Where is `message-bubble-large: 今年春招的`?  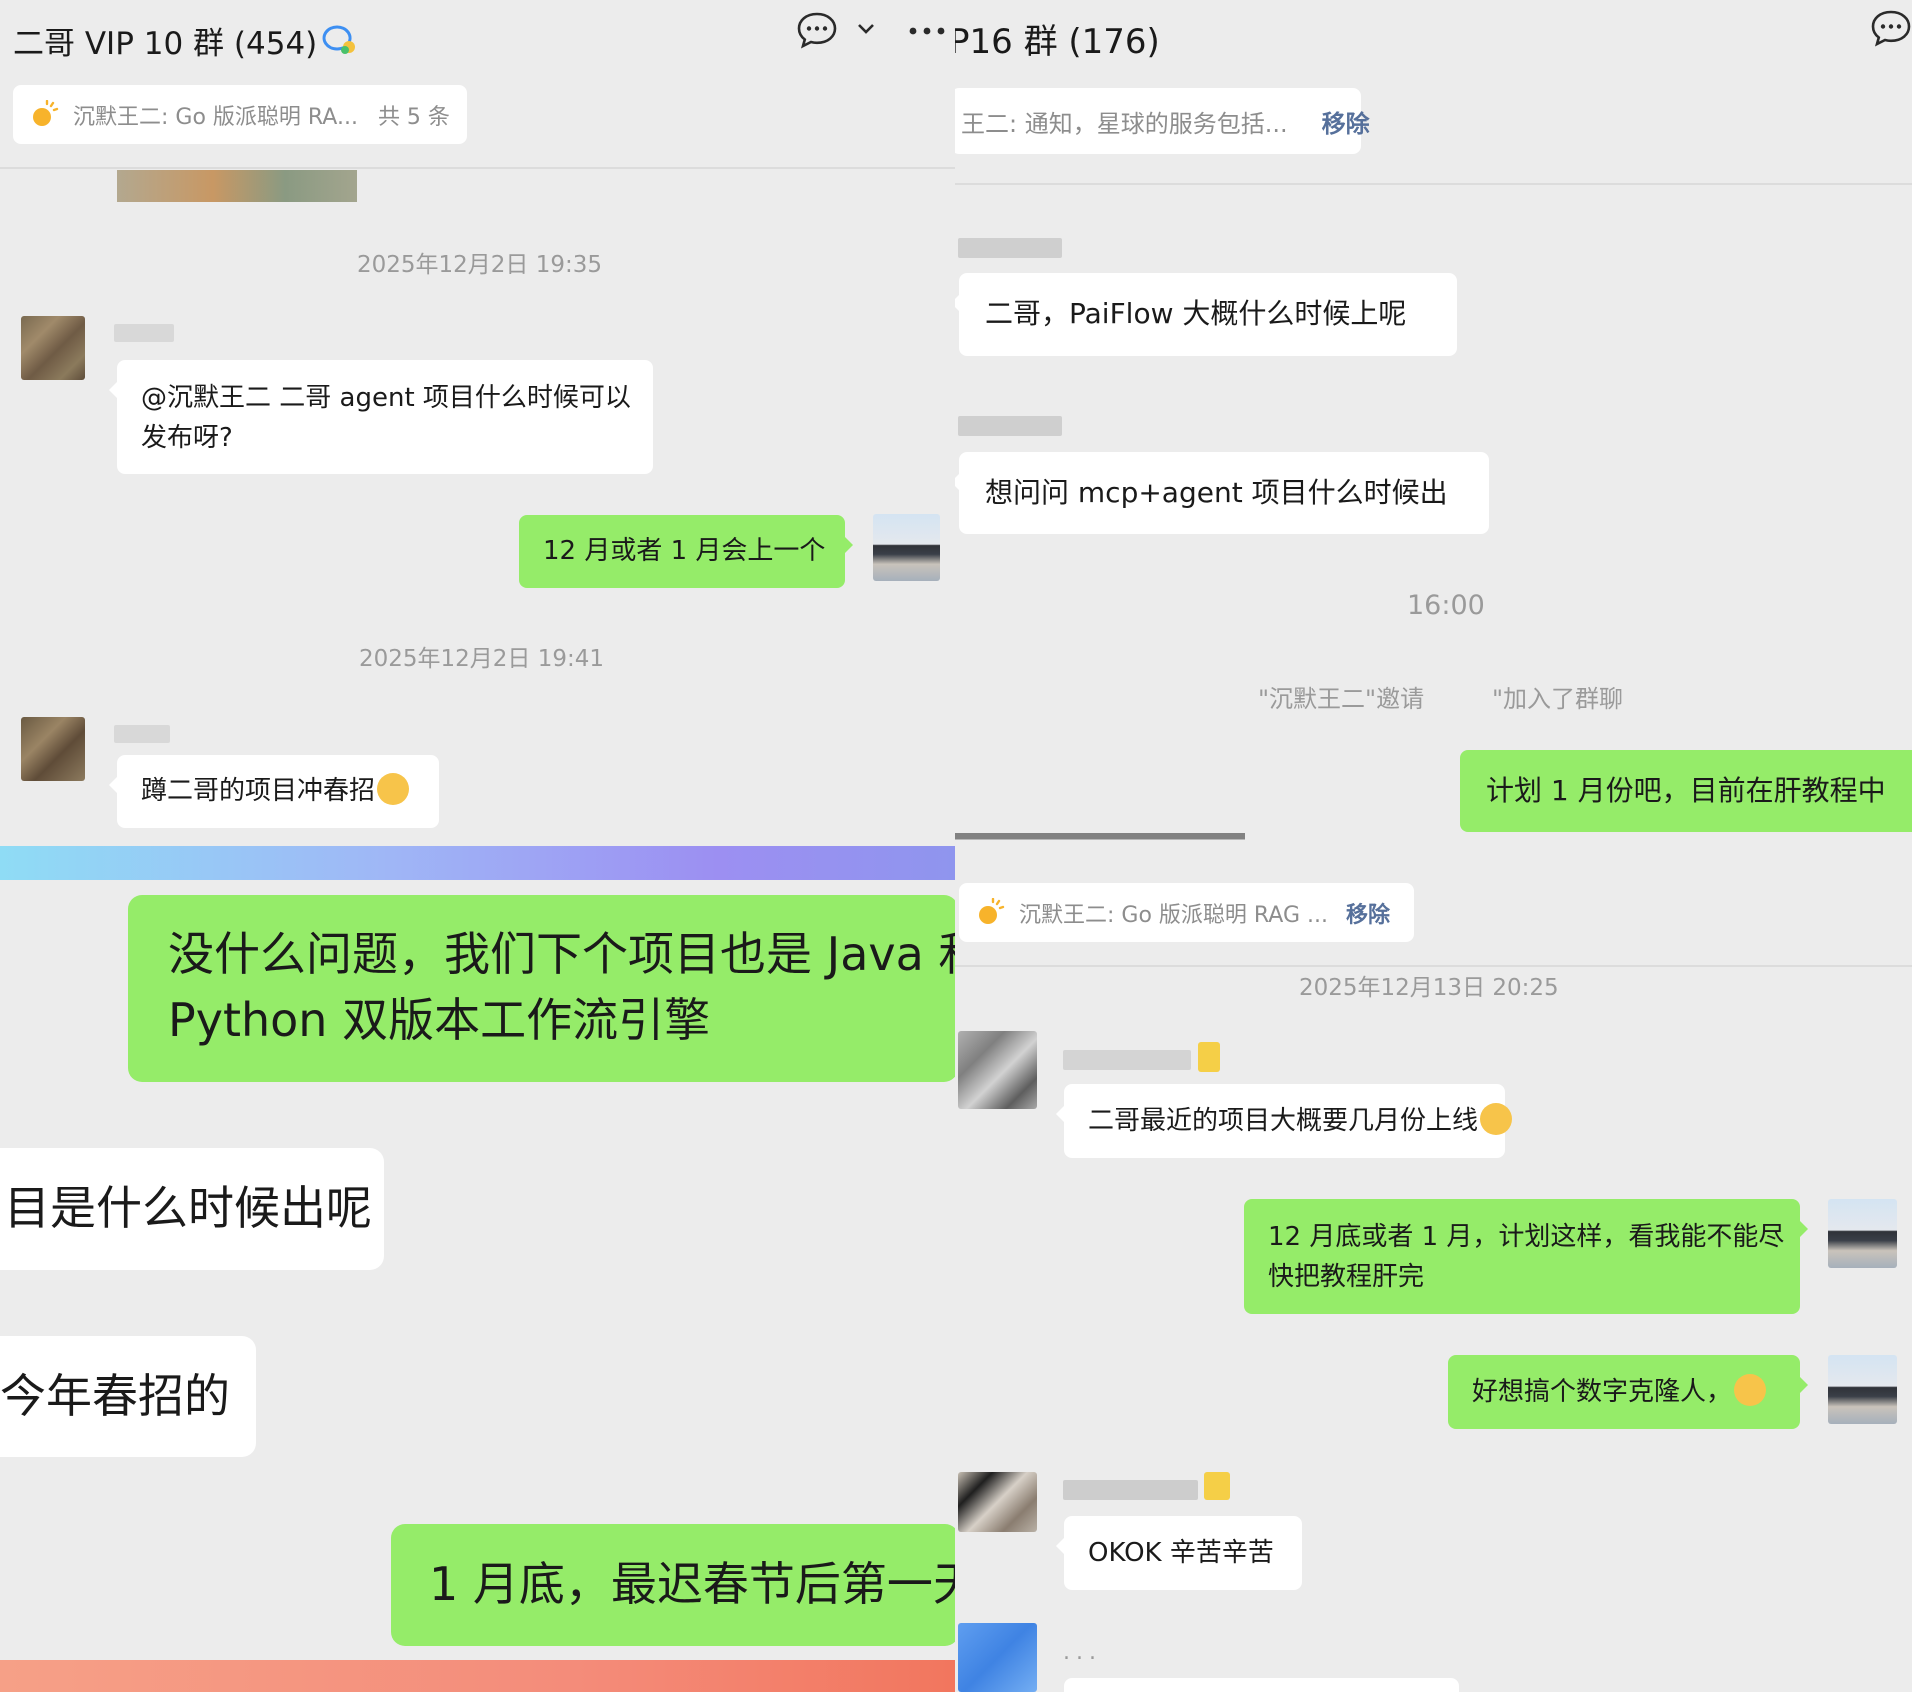 message-bubble-large: 今年春招的 is located at coordinates (128, 1396).